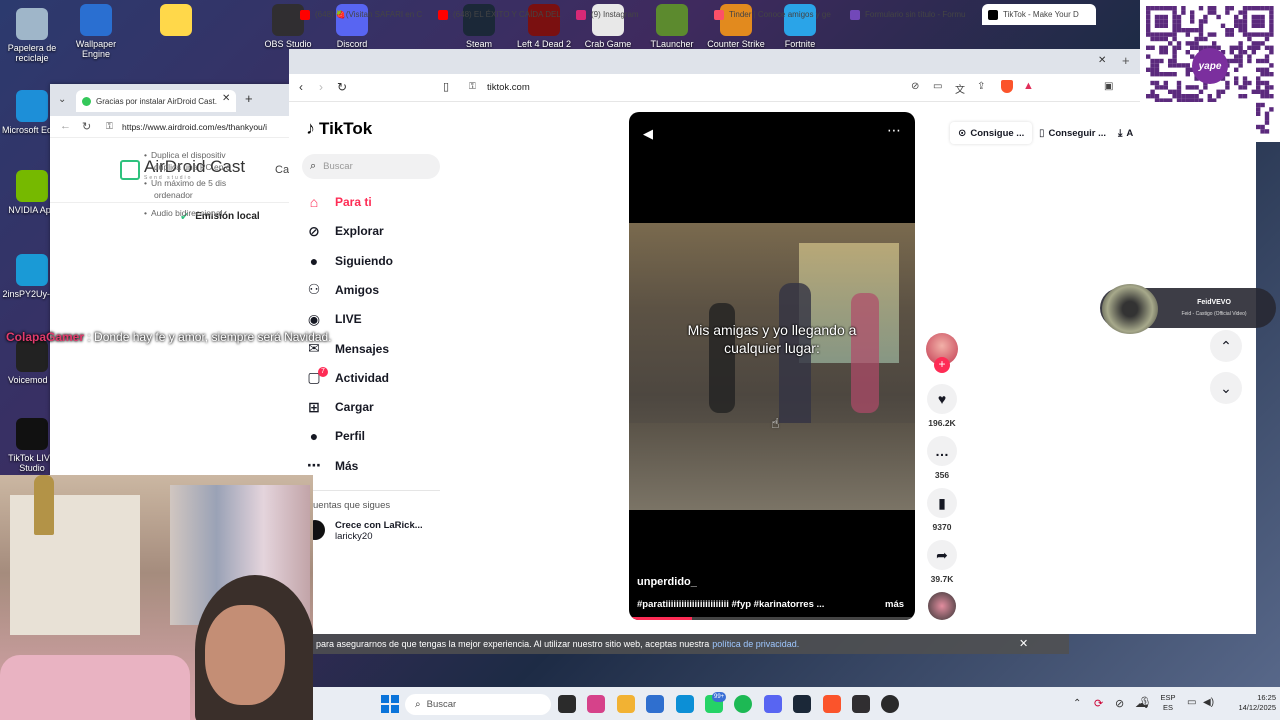  I want to click on file-explorer-icon, so click(625, 704).